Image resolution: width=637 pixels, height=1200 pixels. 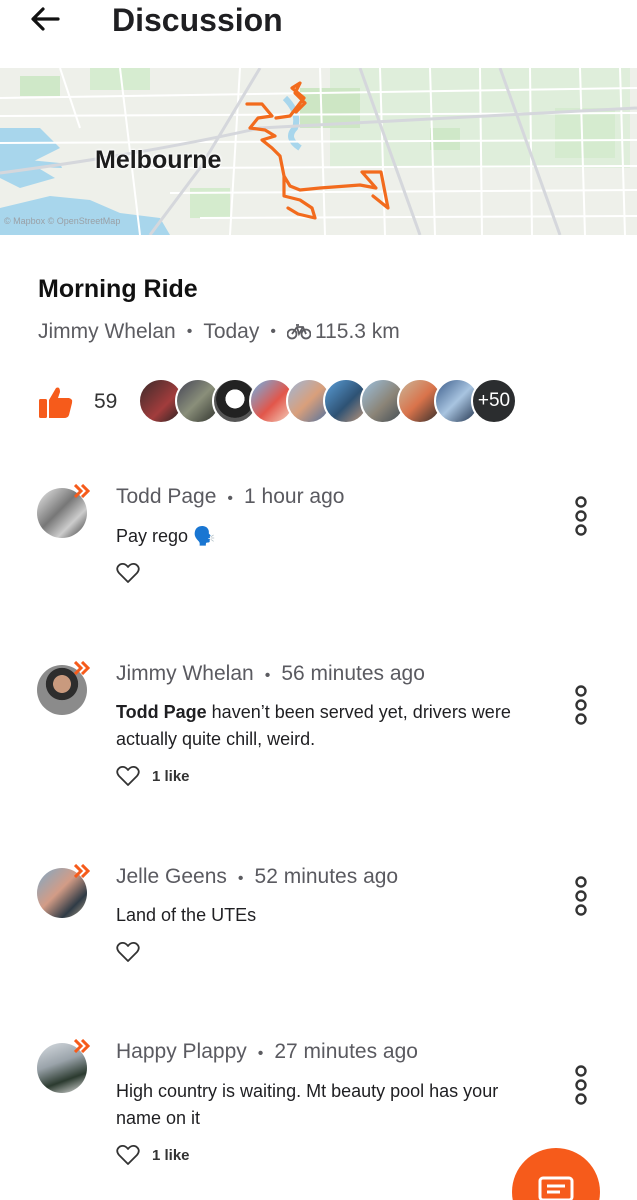 What do you see at coordinates (270, 673) in the screenshot?
I see `comment-header: Jimmy Whelan • 56 minutes ago` at bounding box center [270, 673].